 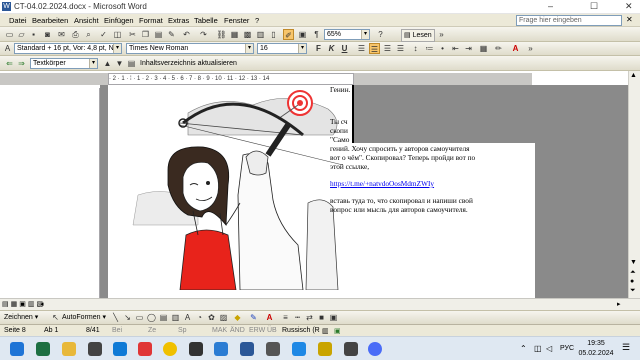 What do you see at coordinates (190, 48) in the screenshot?
I see `font-select: Times New Roman ▾` at bounding box center [190, 48].